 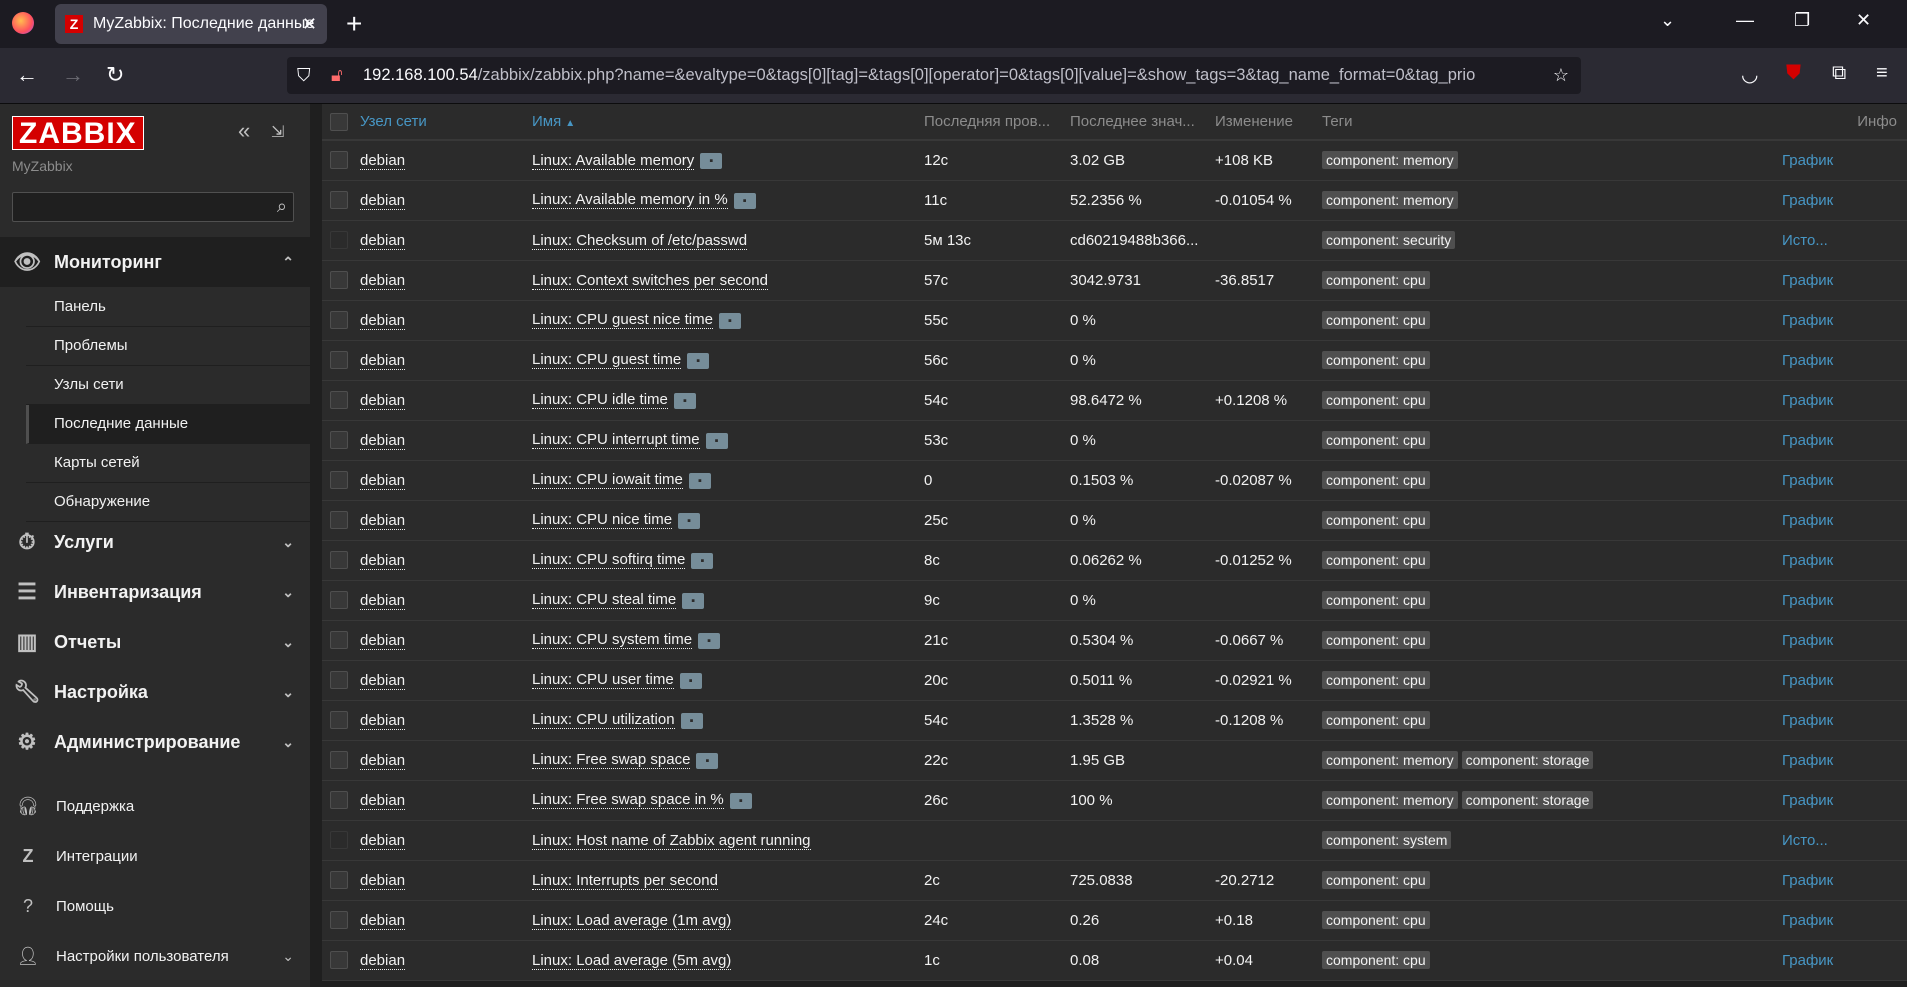 What do you see at coordinates (155, 542) in the screenshot?
I see `menu-services: ⏱︎ Услуги ⌄` at bounding box center [155, 542].